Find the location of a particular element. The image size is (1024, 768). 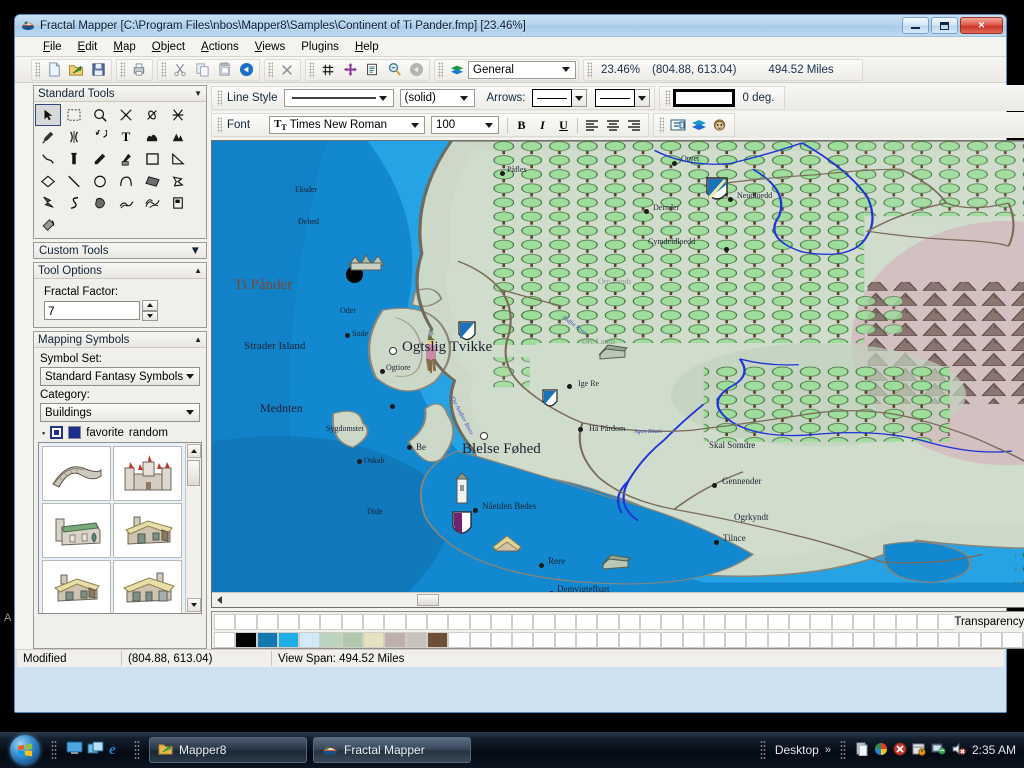

scroll-down-button is located at coordinates (193, 605).